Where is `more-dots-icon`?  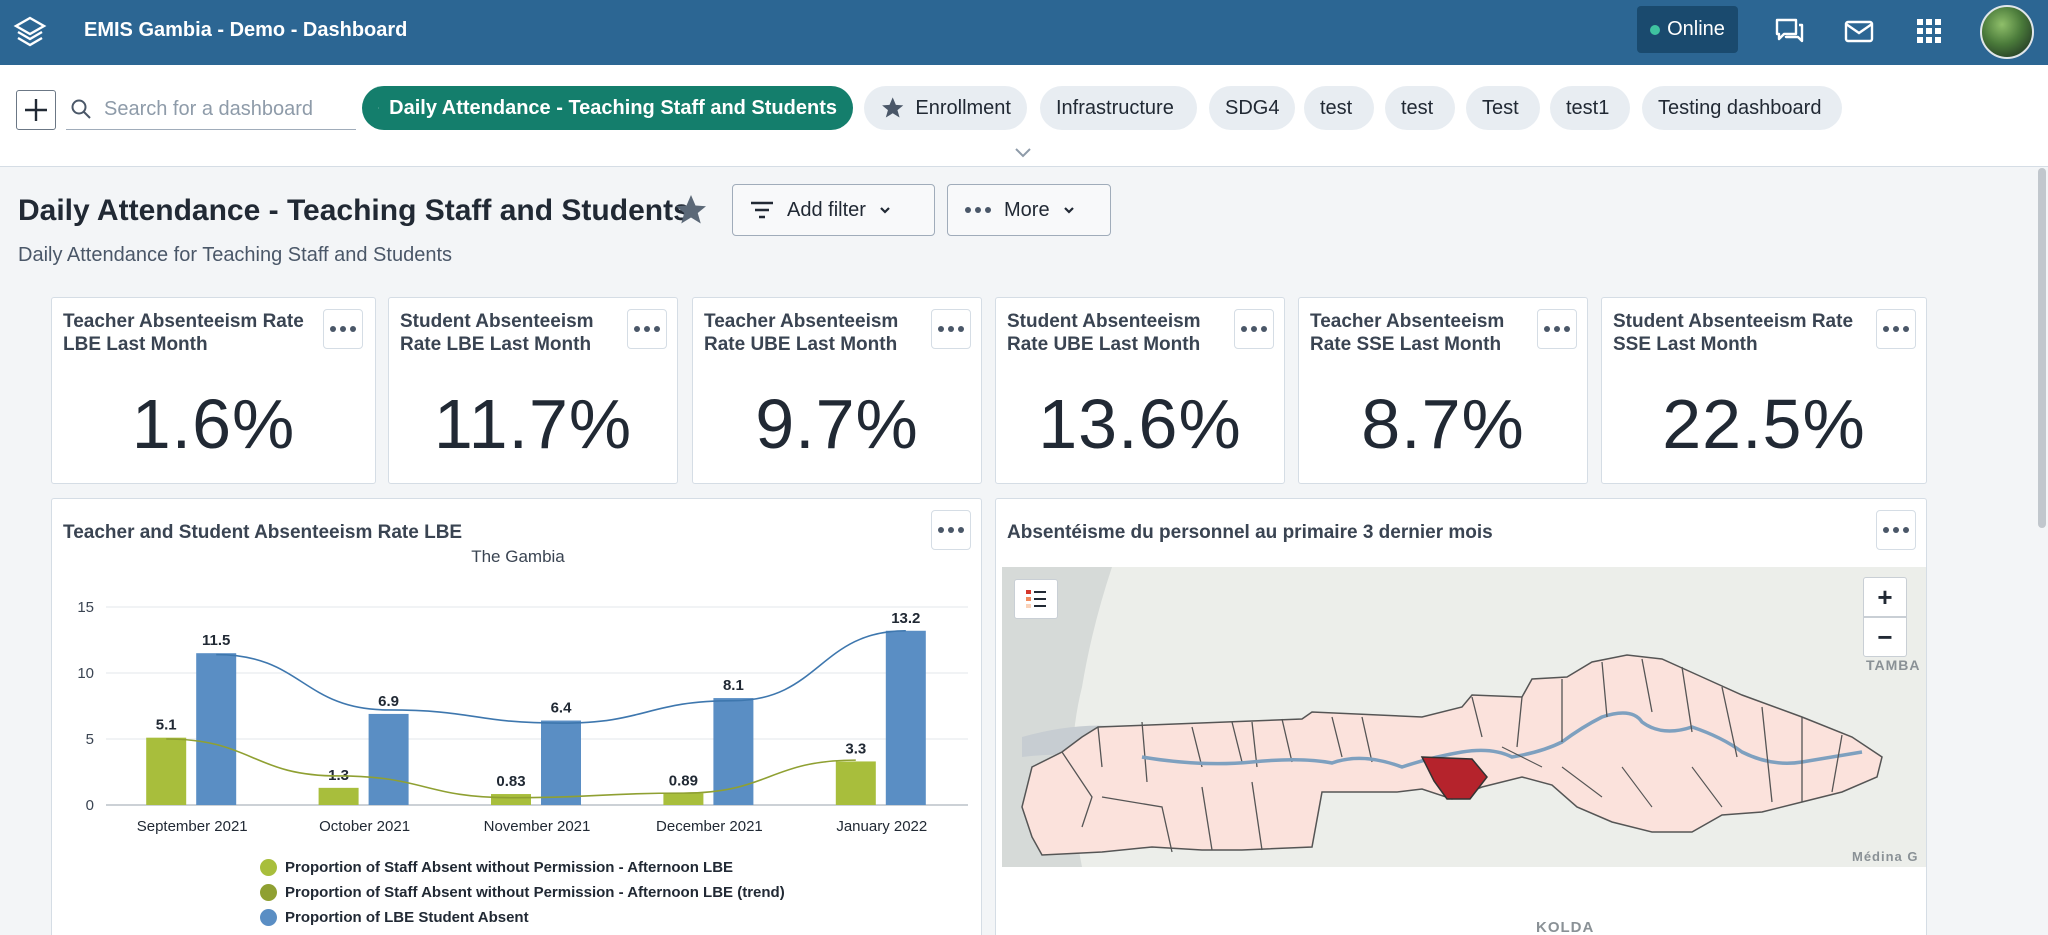 more-dots-icon is located at coordinates (978, 210).